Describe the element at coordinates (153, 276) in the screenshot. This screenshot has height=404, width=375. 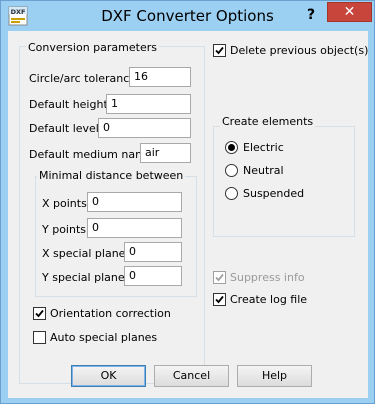
I see `y-special-planes-input: 0` at that location.